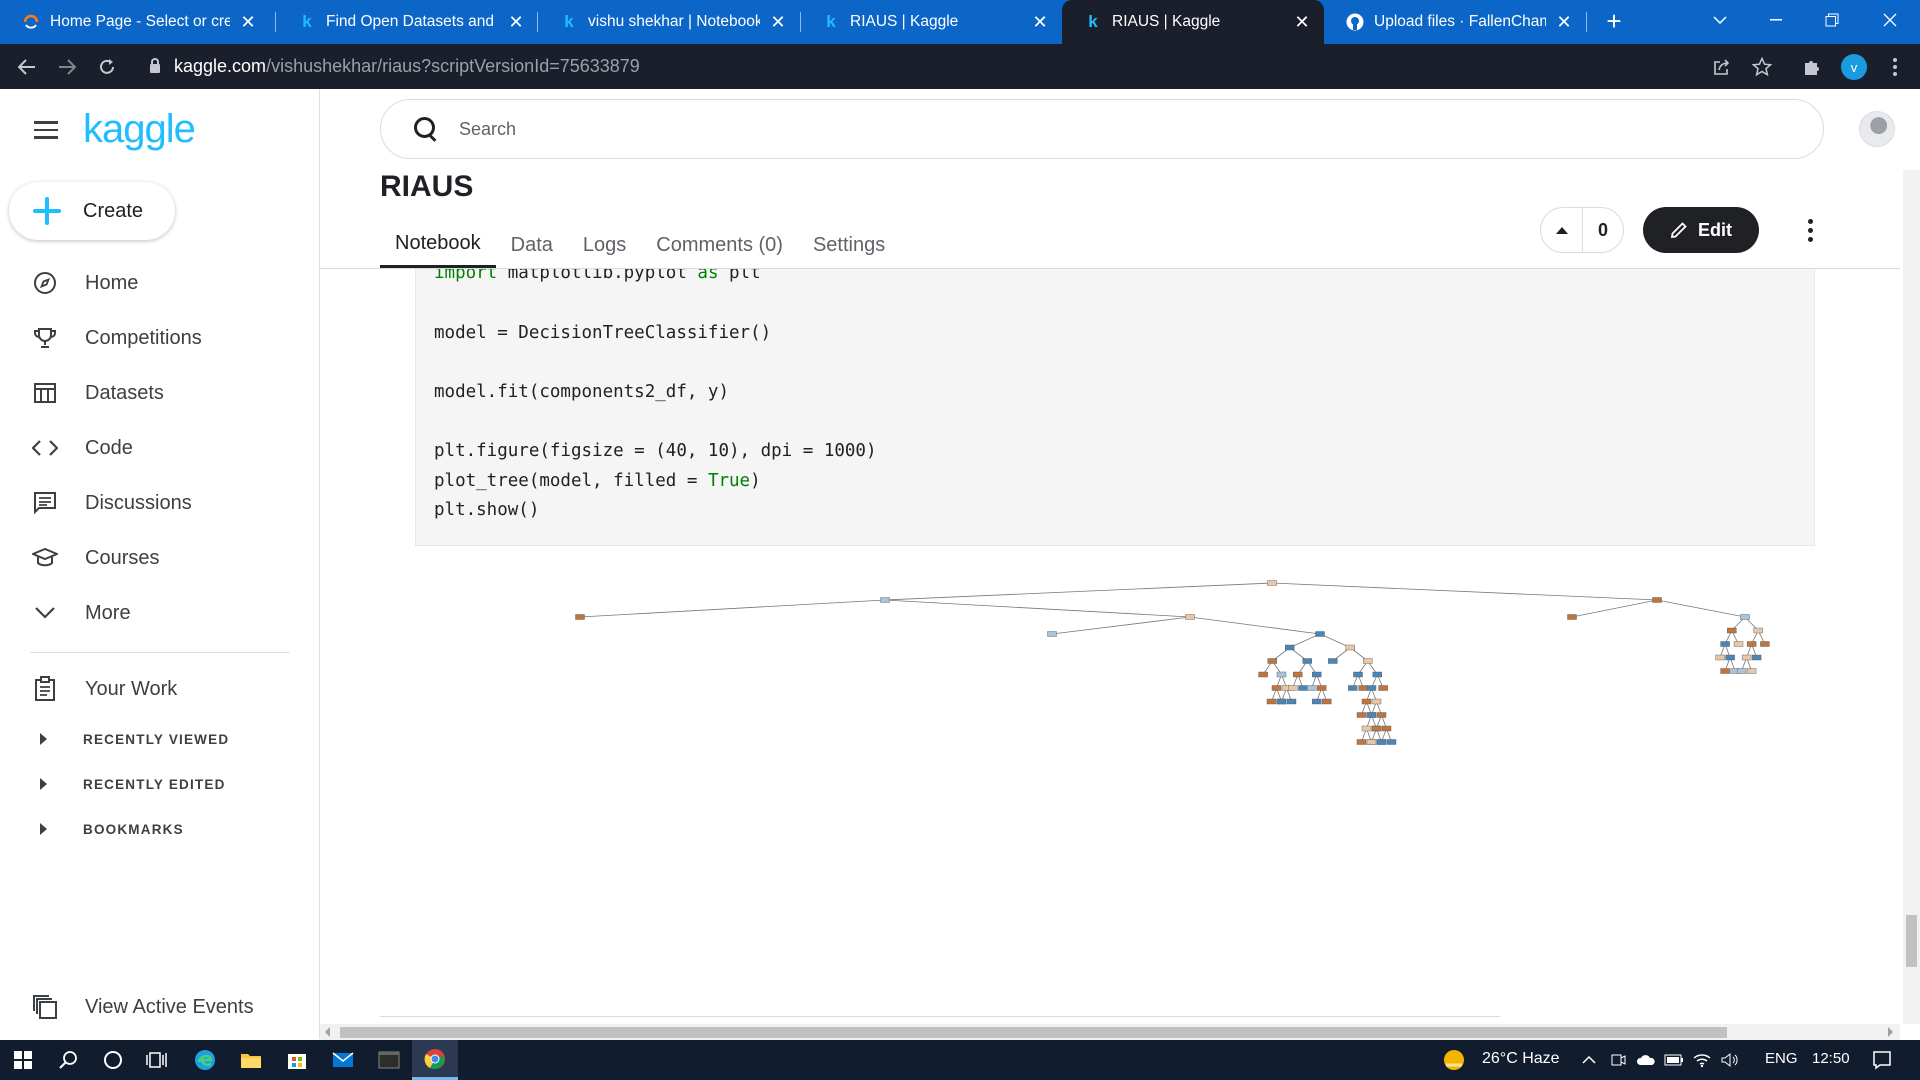  Describe the element at coordinates (251, 1060) in the screenshot. I see `file-explorer-icon` at that location.